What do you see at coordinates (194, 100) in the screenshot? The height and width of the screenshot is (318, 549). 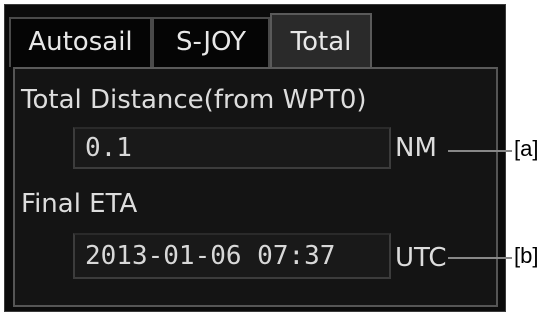 I see `total-distance-label: Total Distance(from WPT0)` at bounding box center [194, 100].